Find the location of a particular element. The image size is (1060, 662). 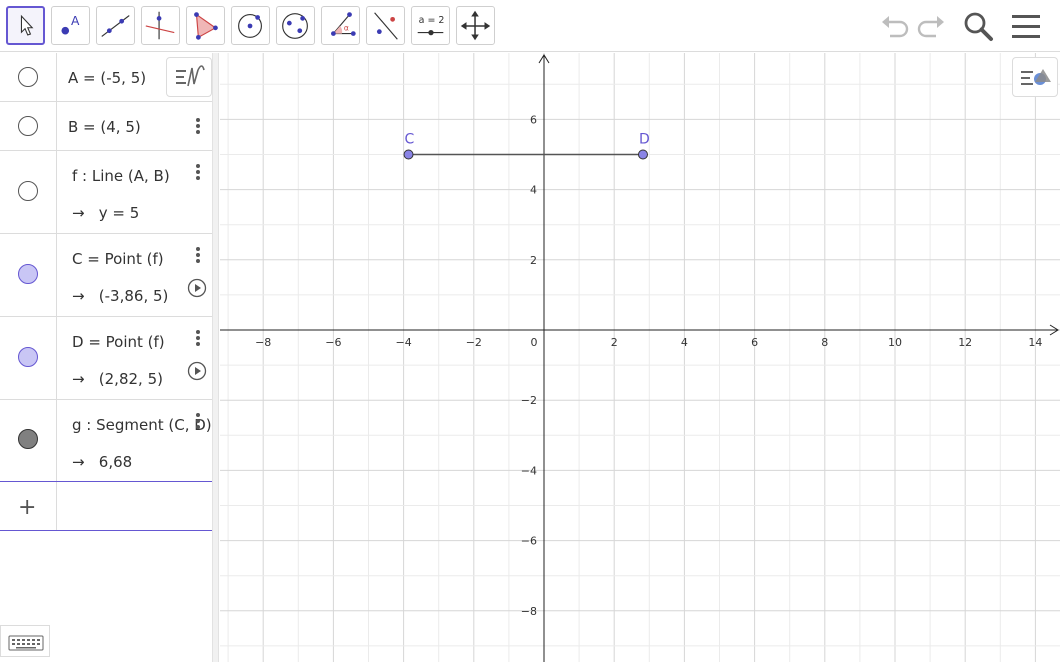

cursor-arrow-icon is located at coordinates (27, 25).